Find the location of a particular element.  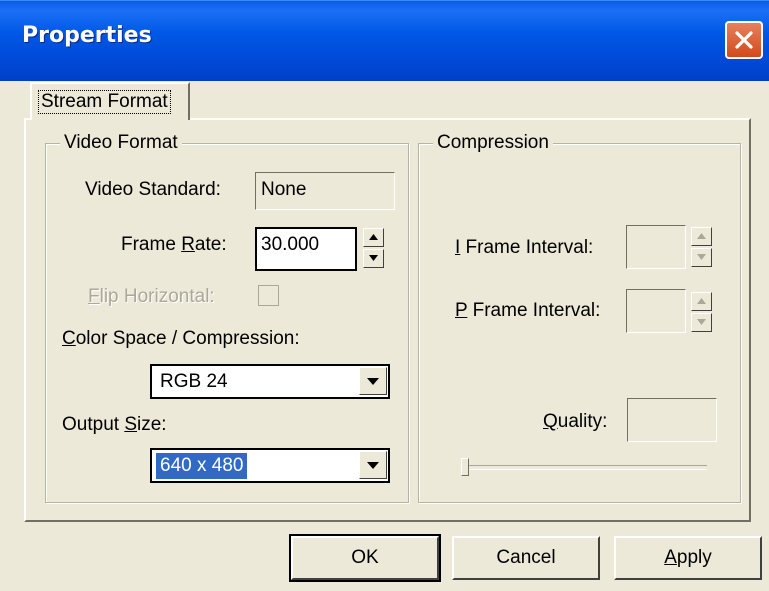

tab-stream-format: Stream Format is located at coordinates (110, 101).